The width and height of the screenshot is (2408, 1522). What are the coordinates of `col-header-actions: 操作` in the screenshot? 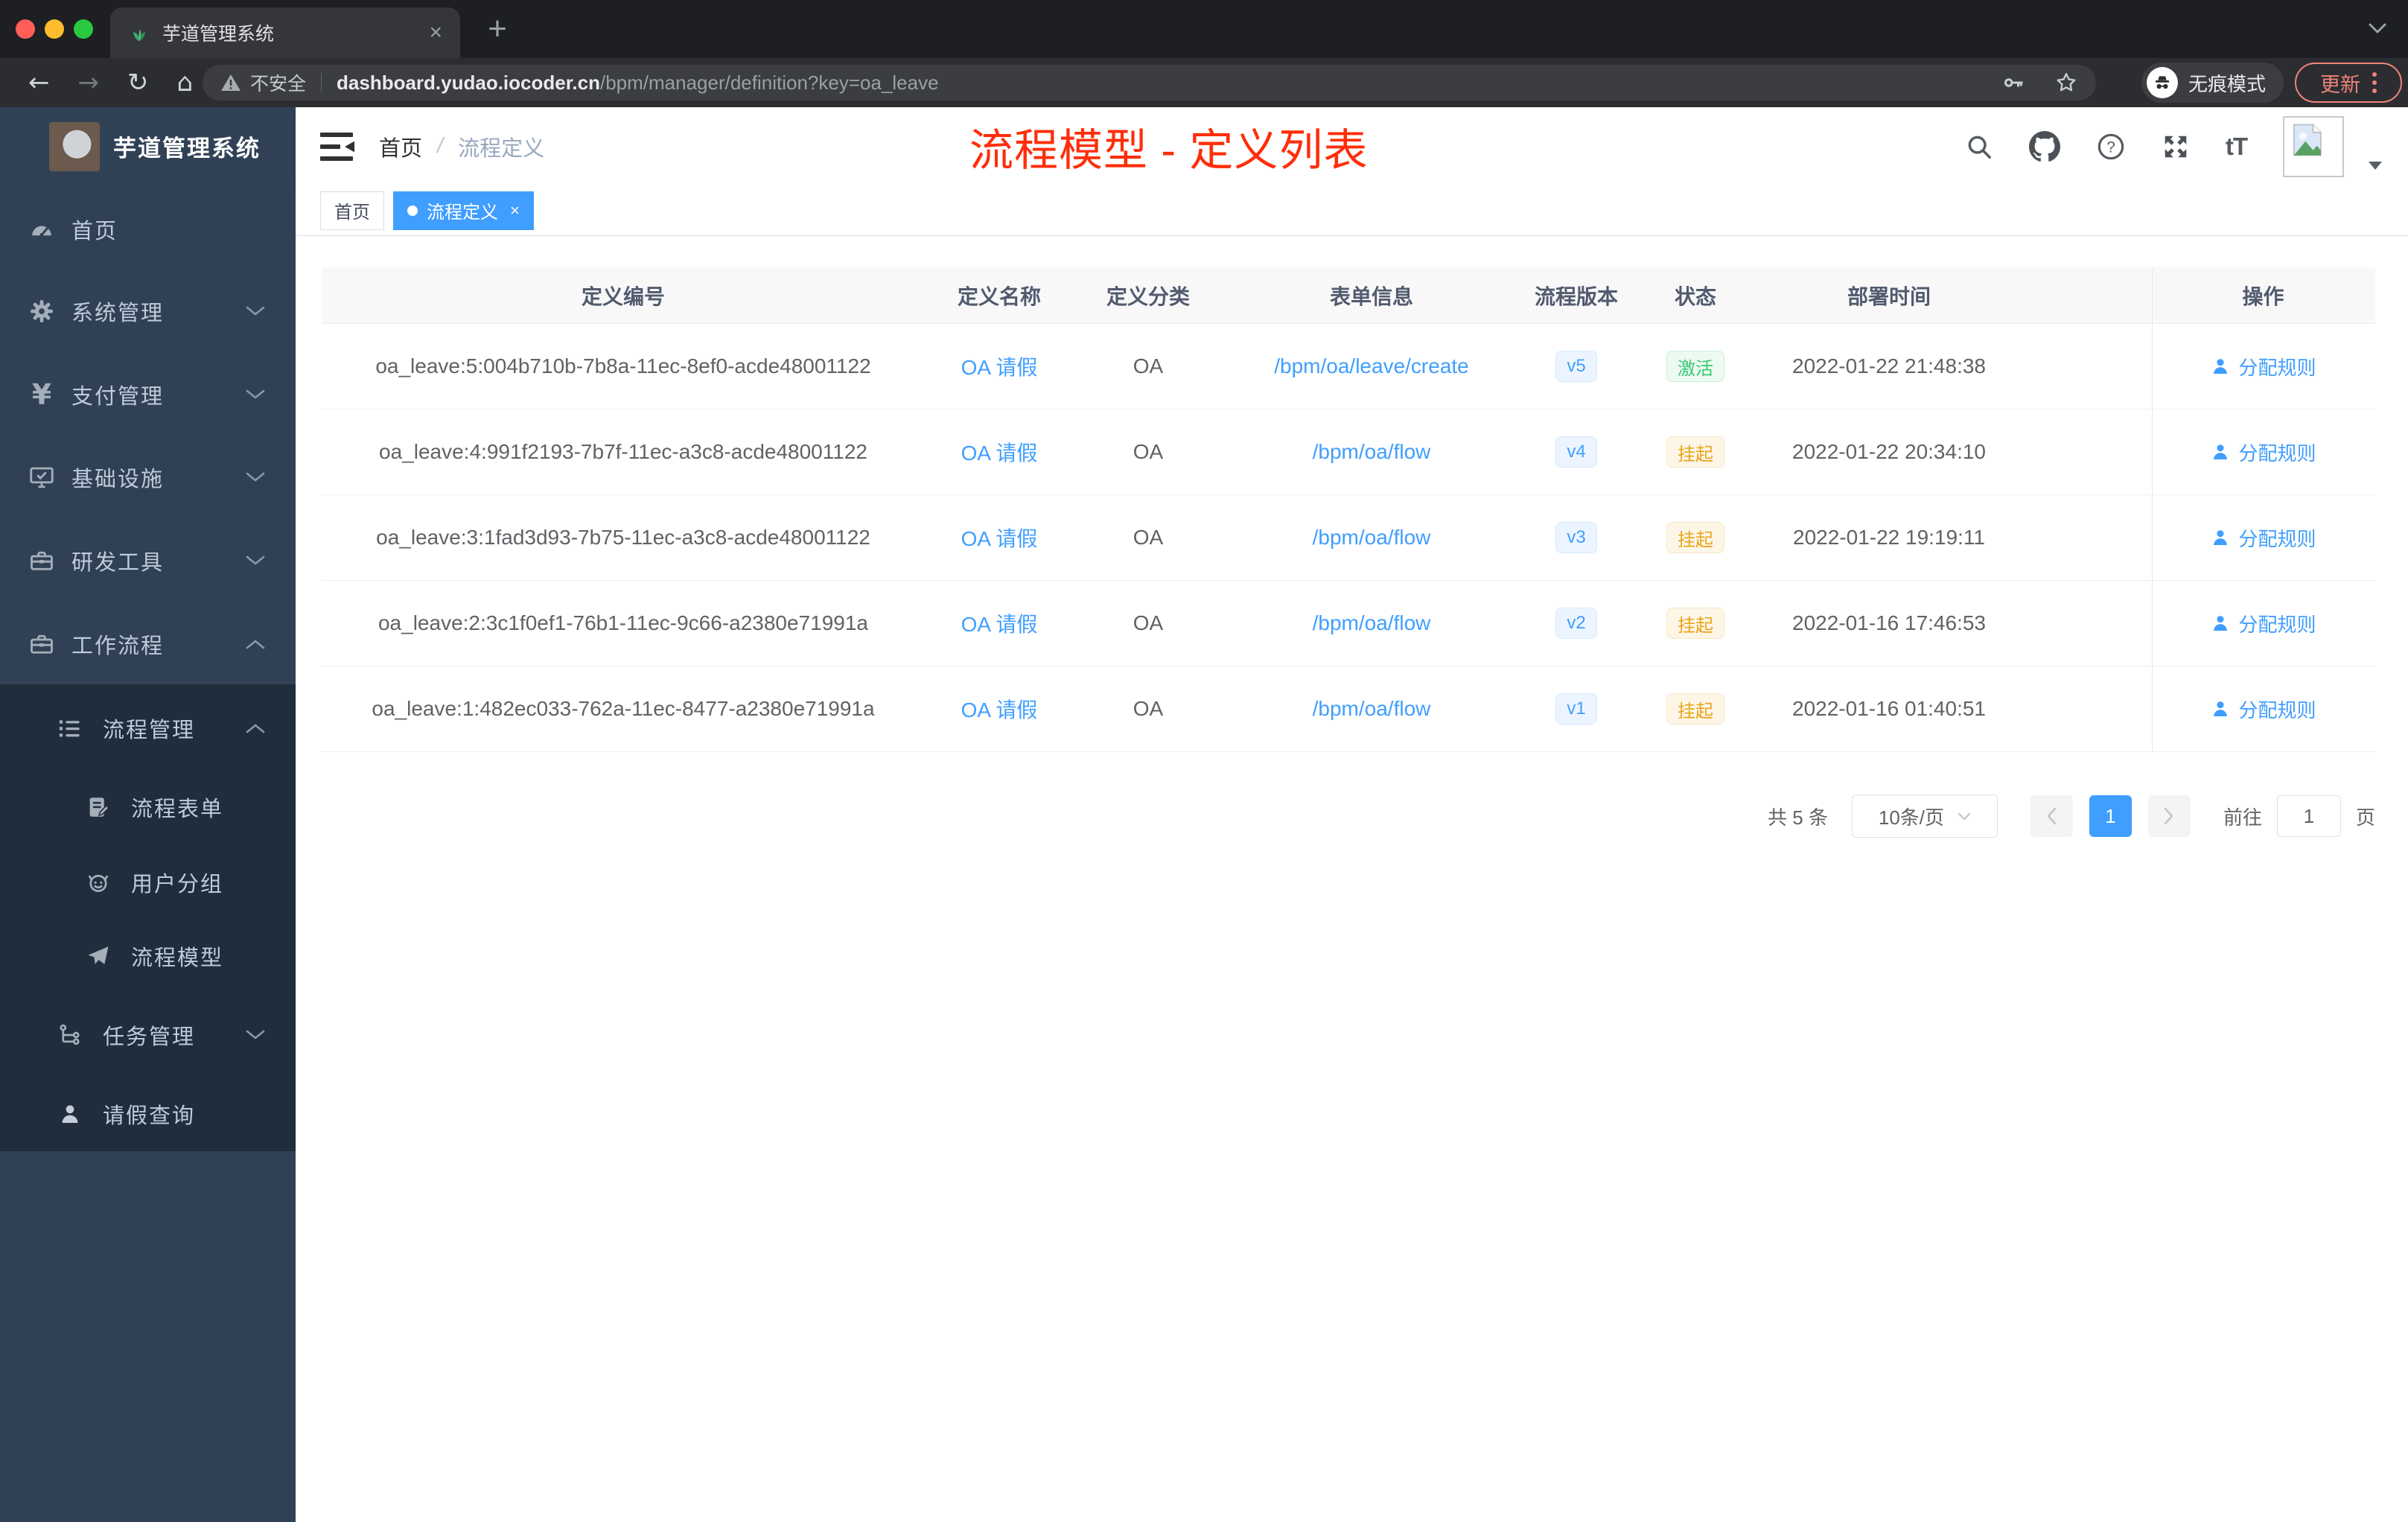 It's located at (2263, 295).